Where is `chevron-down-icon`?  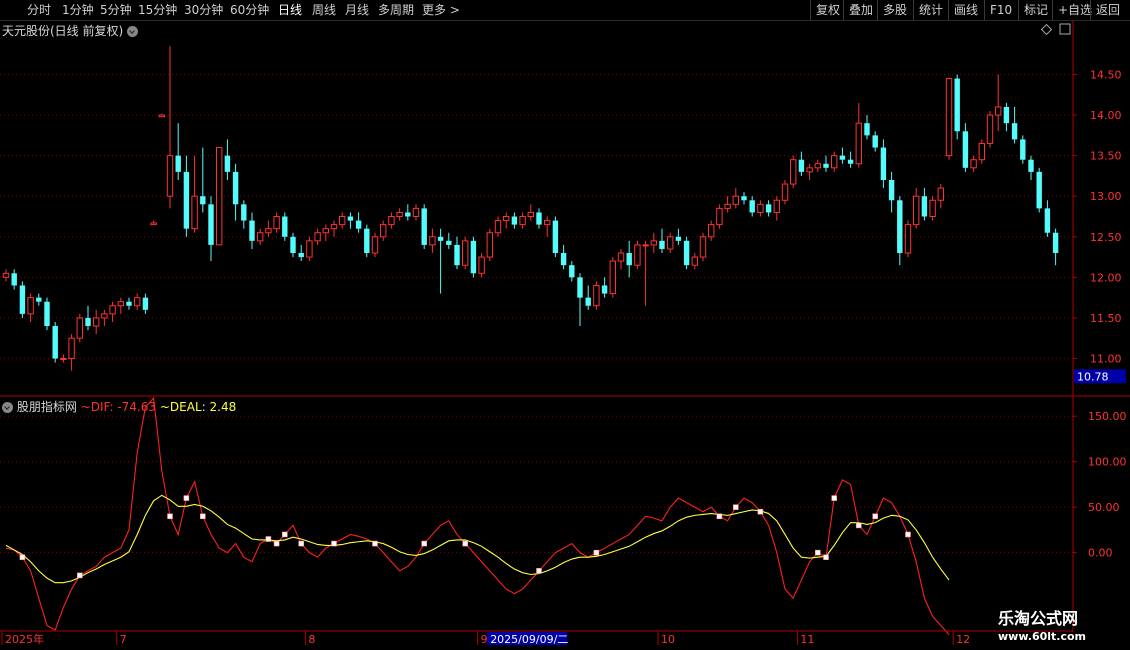
chevron-down-icon is located at coordinates (133, 31).